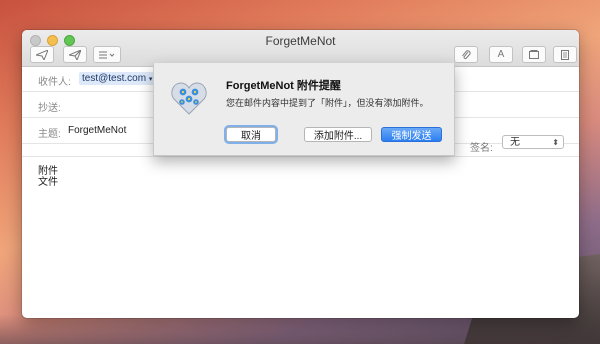  What do you see at coordinates (327, 103) in the screenshot?
I see `dialog-message: 您在邮件内容中提到了「附件」，但没有添加附件。` at bounding box center [327, 103].